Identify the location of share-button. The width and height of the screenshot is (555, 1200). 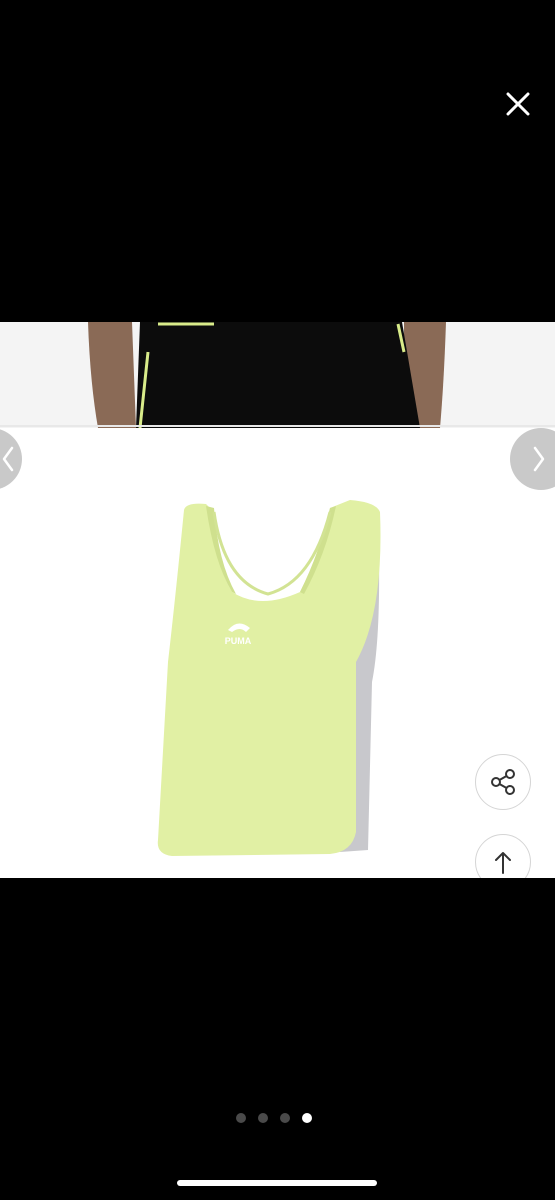
(503, 782).